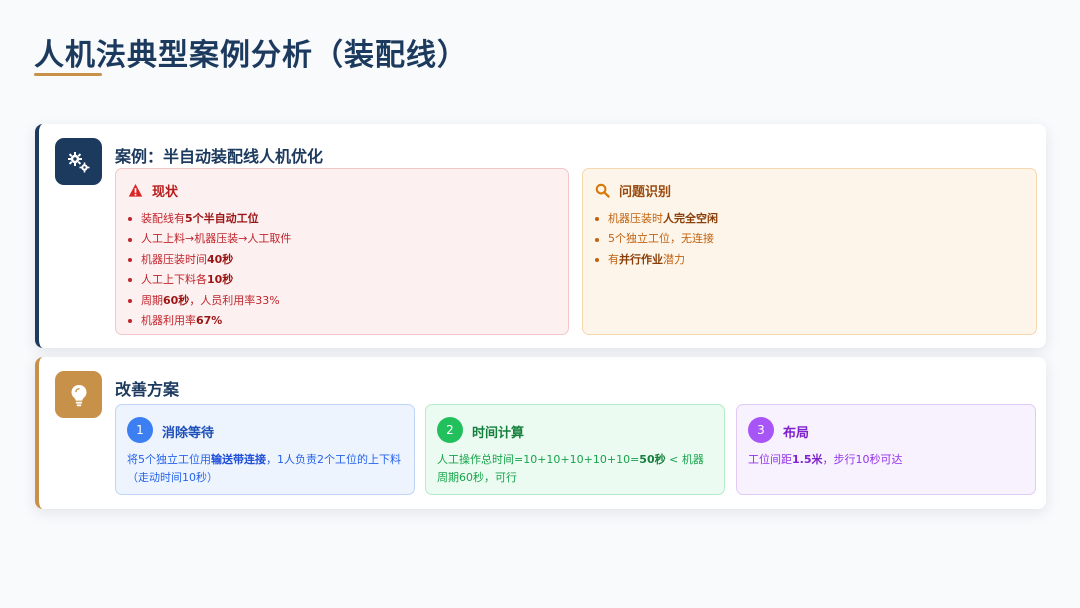 The height and width of the screenshot is (608, 1080). What do you see at coordinates (635, 218) in the screenshot?
I see `item-text: 机器压装时` at bounding box center [635, 218].